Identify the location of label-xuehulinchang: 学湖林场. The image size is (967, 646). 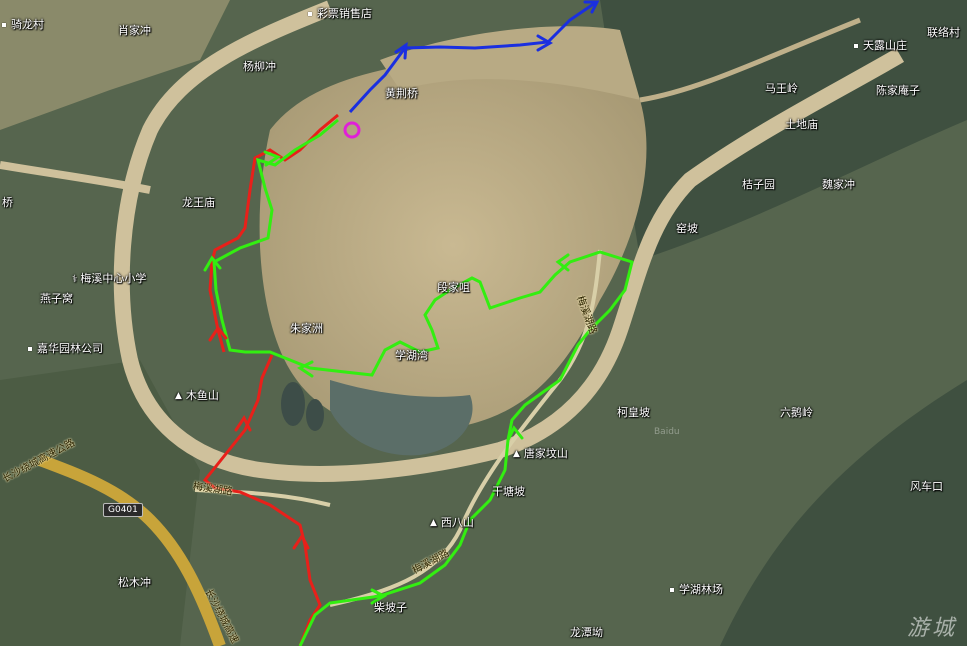
(696, 589).